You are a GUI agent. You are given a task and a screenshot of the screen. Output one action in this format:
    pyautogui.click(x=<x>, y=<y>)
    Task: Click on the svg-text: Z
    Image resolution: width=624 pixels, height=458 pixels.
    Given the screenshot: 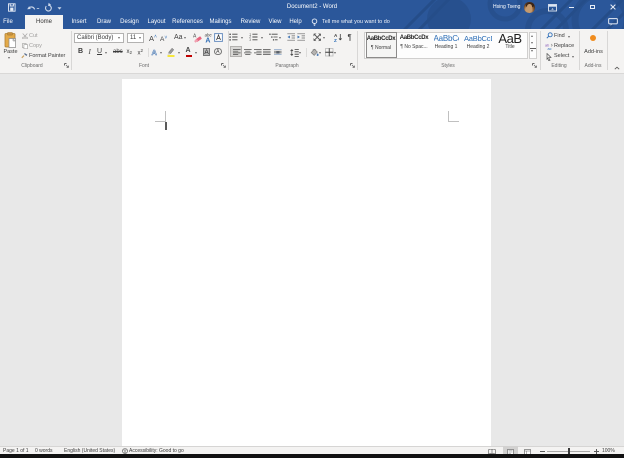 What is the action you would take?
    pyautogui.click(x=335, y=40)
    